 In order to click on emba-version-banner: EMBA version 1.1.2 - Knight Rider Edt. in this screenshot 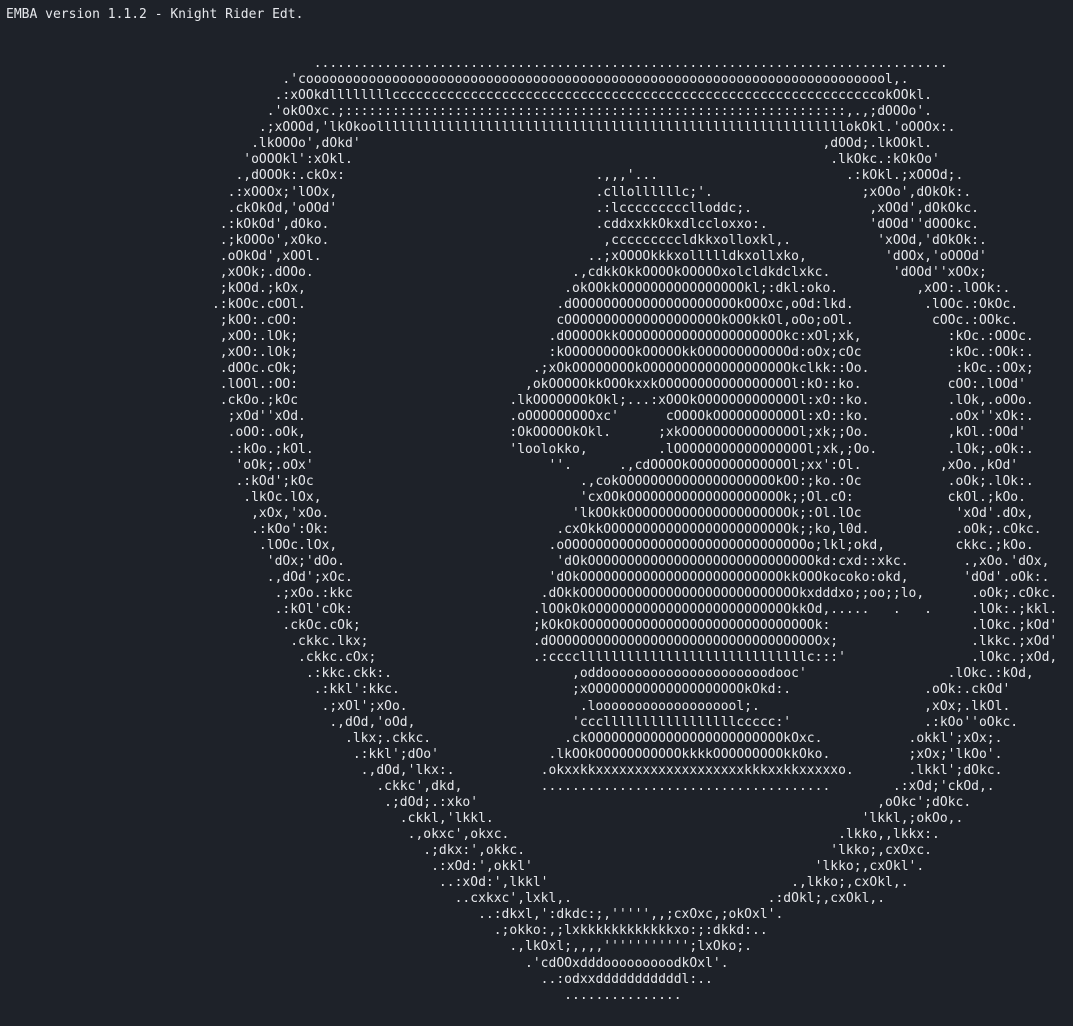, I will do `click(155, 14)`.